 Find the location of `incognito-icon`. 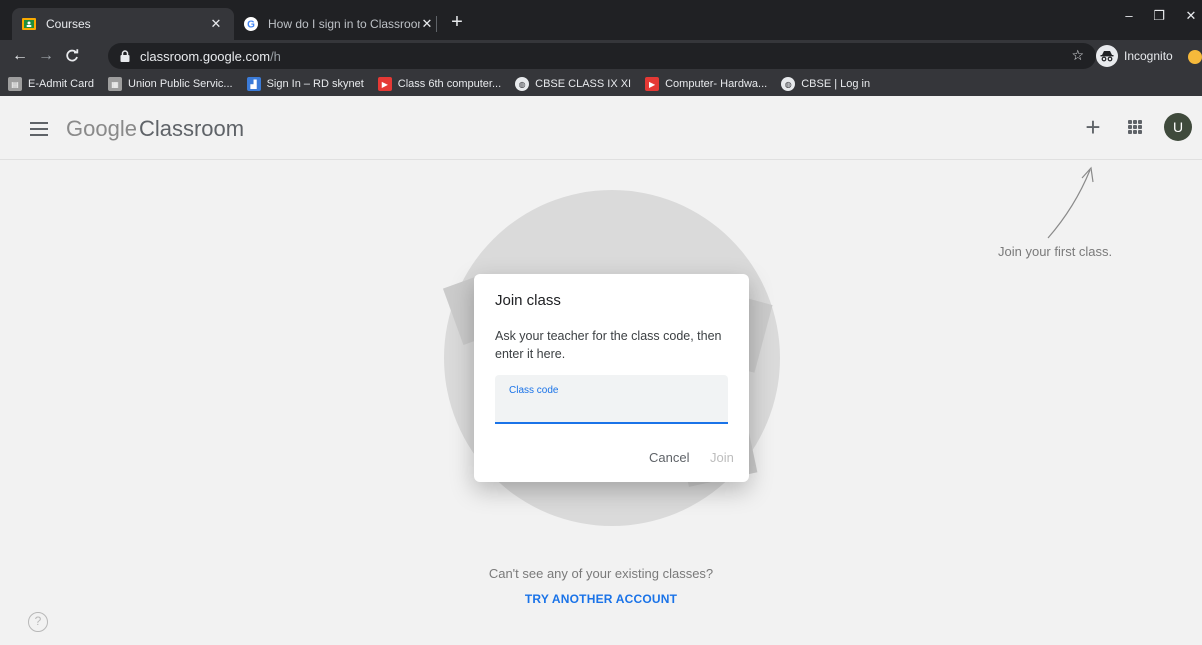

incognito-icon is located at coordinates (1107, 56).